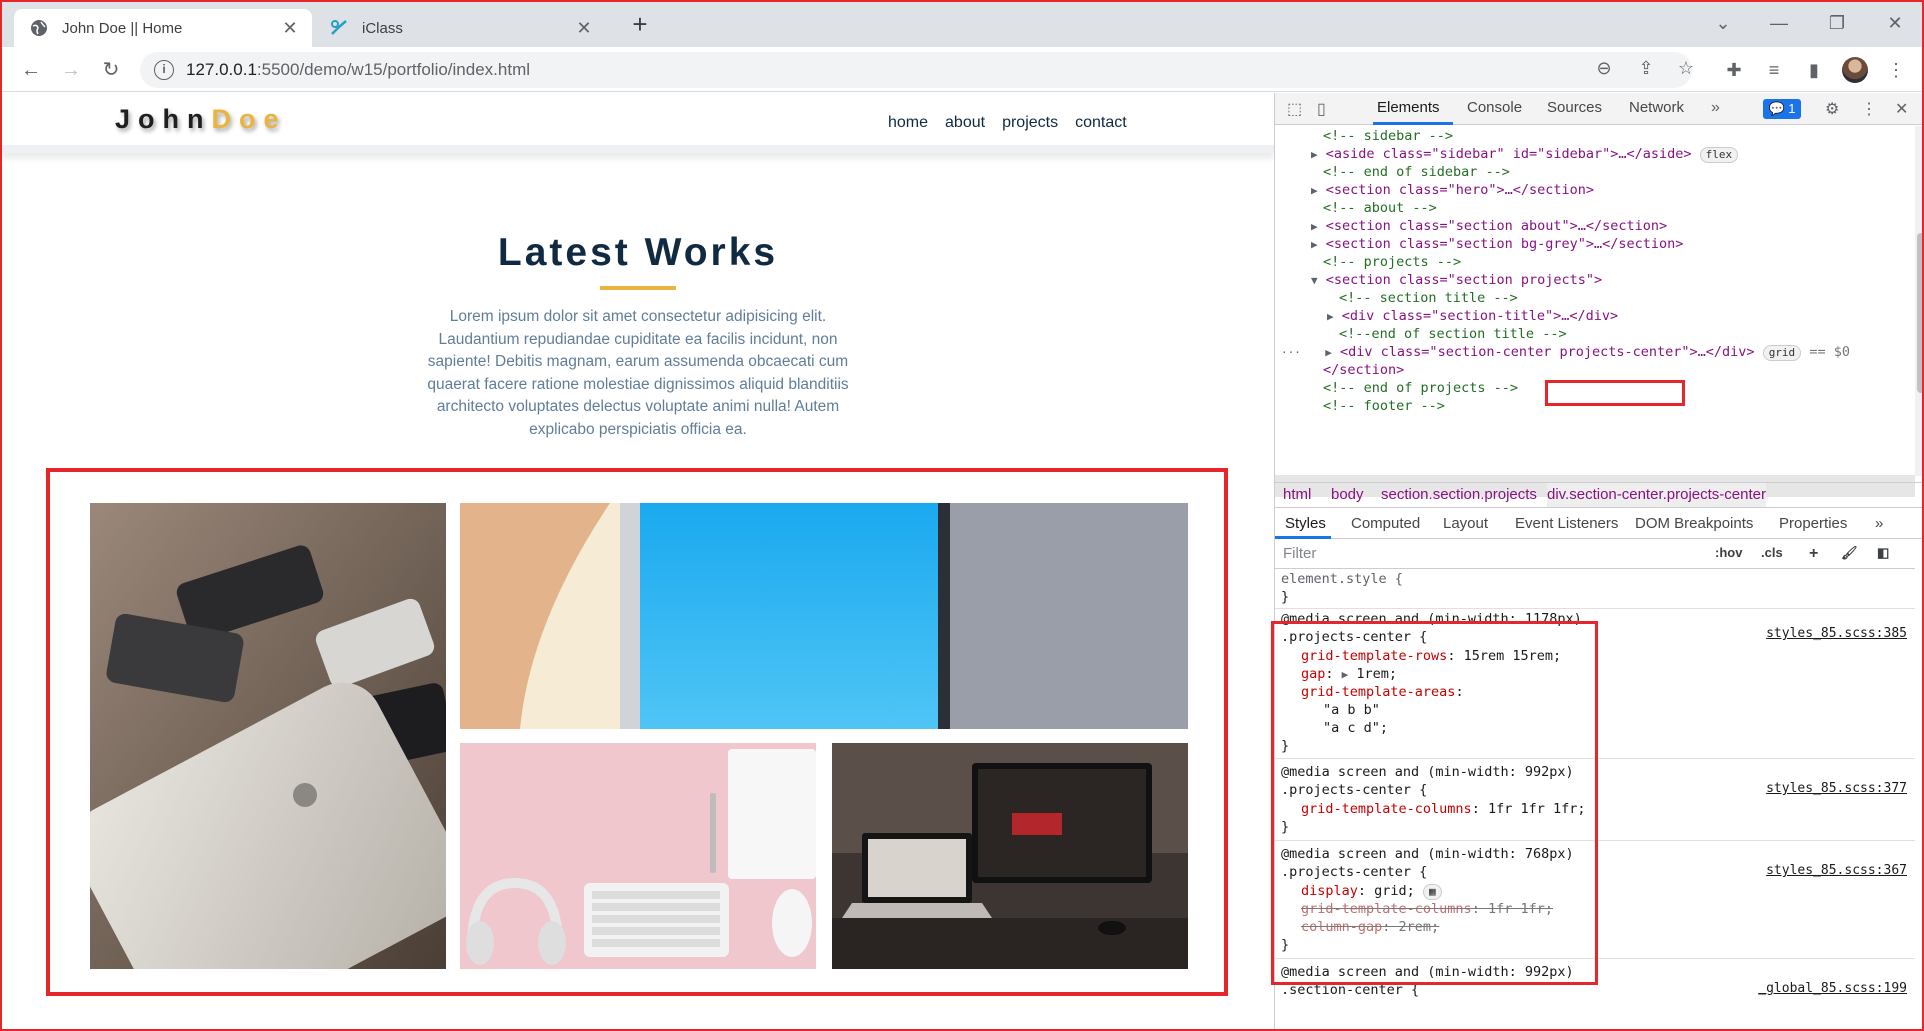 The width and height of the screenshot is (1924, 1031). Describe the element at coordinates (1779, 23) in the screenshot. I see `minimize-icon: —` at that location.